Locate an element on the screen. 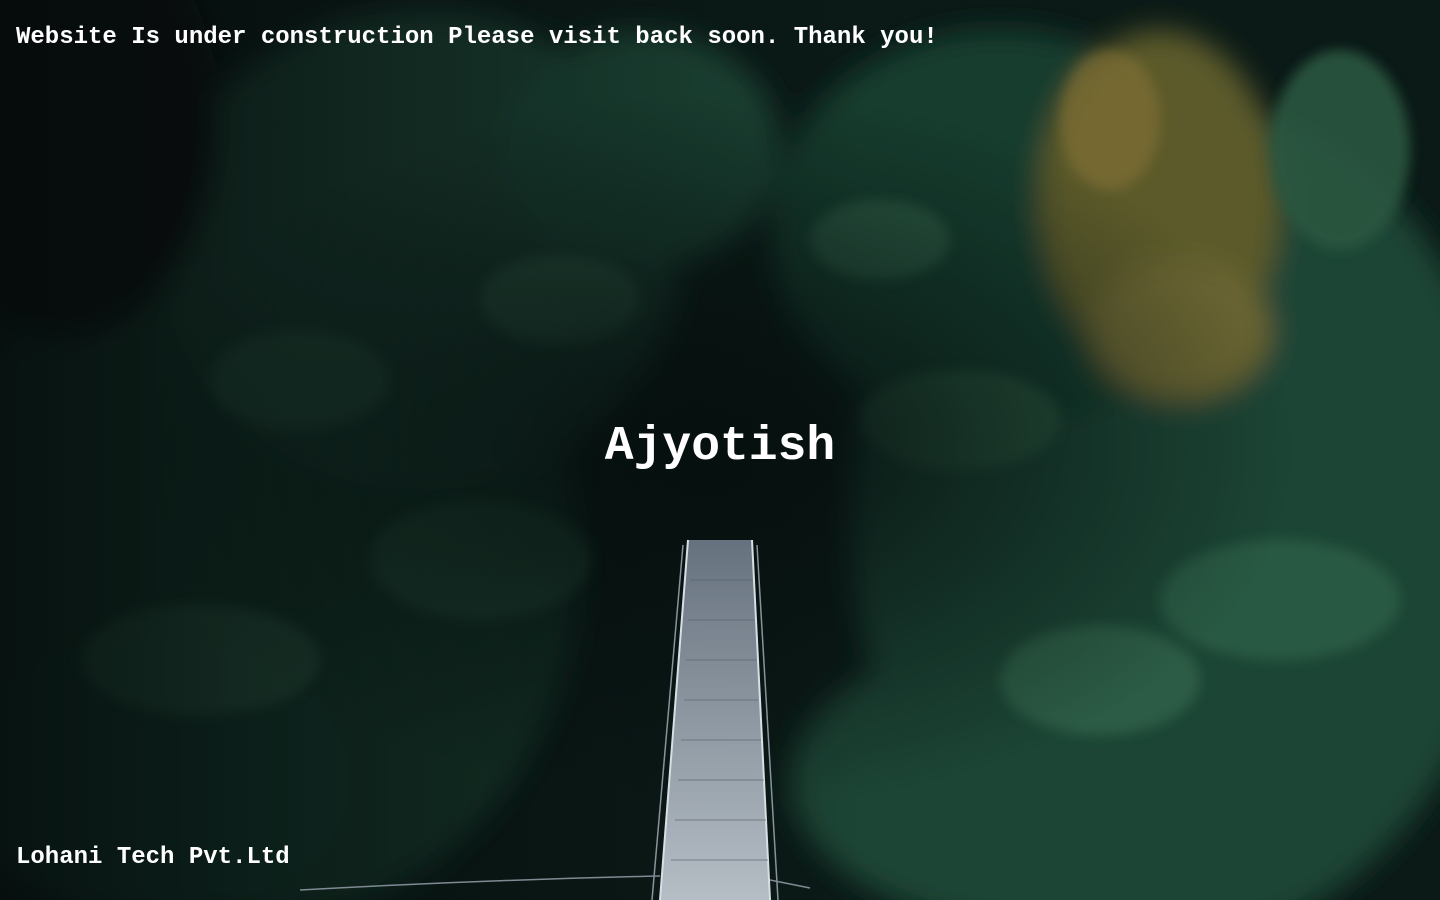 Image resolution: width=1440 pixels, height=900 pixels. company-name: Lohani Tech Pvt.Ltd is located at coordinates (153, 857).